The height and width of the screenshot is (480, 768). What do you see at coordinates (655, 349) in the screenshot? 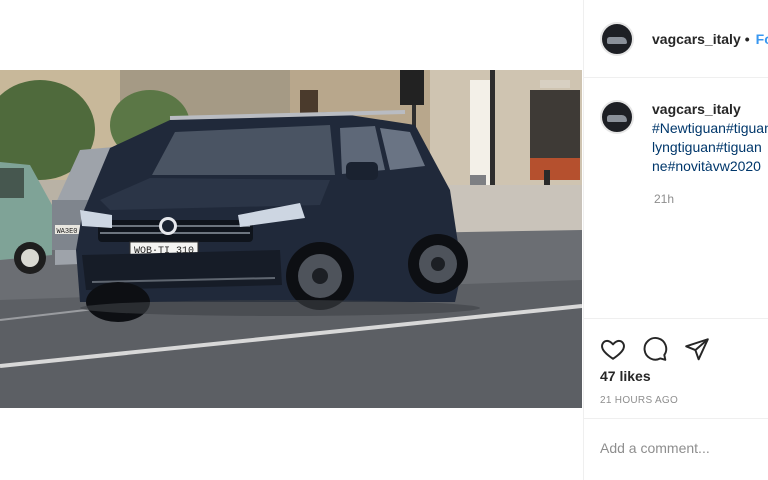
I see `comment-icon` at bounding box center [655, 349].